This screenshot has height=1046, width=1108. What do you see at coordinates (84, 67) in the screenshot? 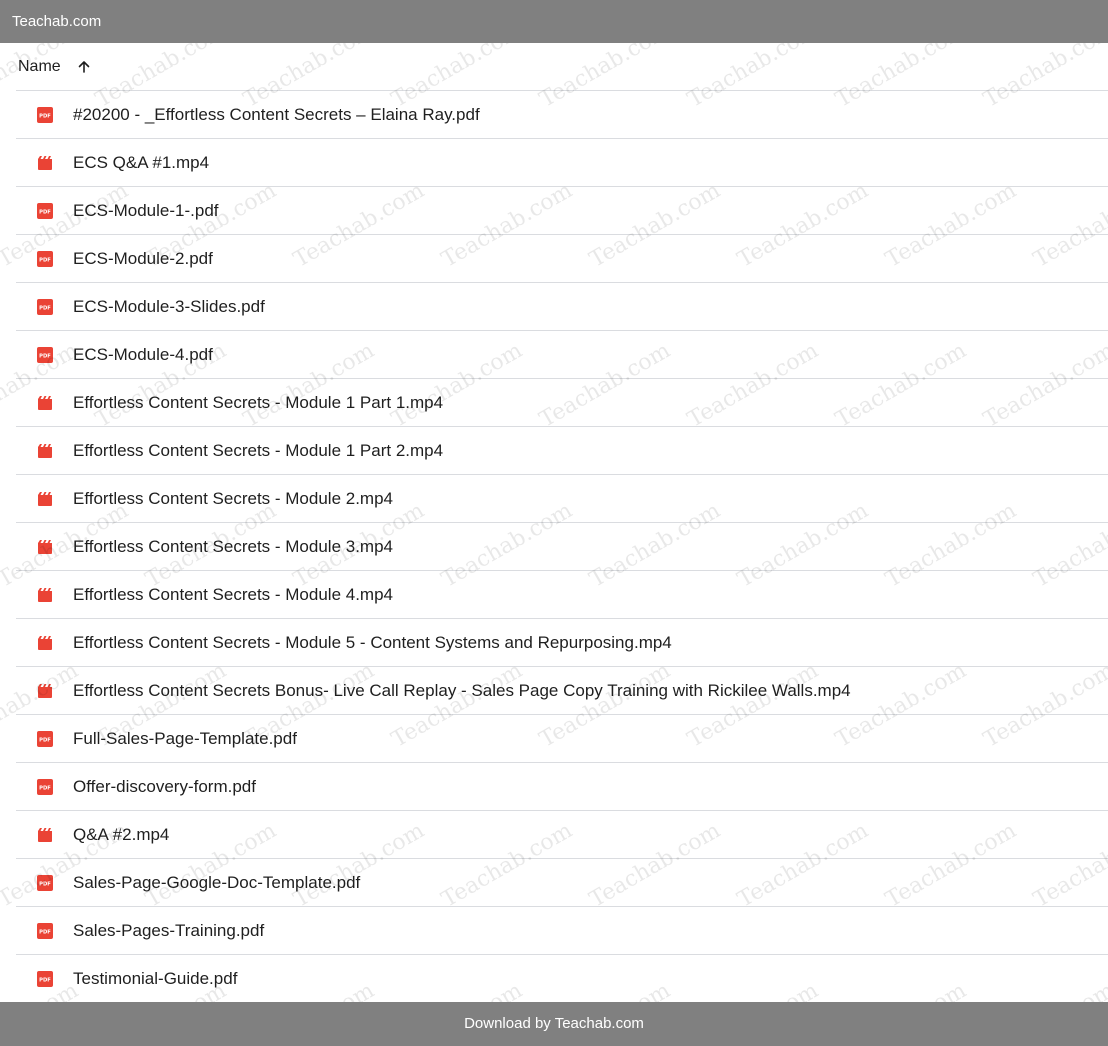
I see `arrow-up-icon` at bounding box center [84, 67].